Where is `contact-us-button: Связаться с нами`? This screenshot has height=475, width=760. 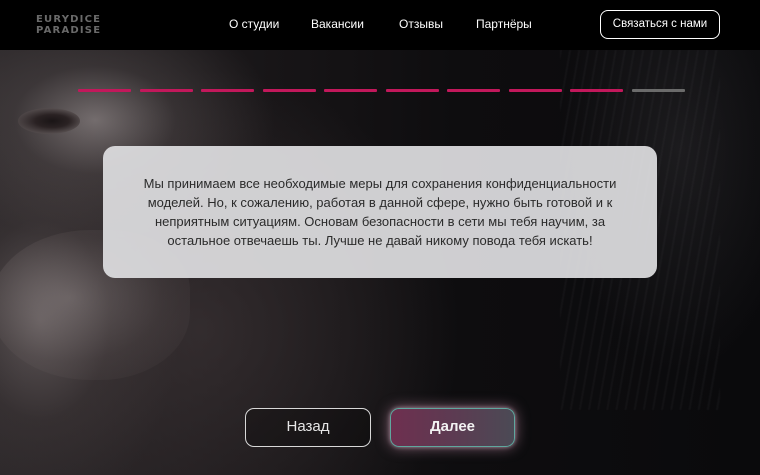 contact-us-button: Связаться с нами is located at coordinates (660, 24).